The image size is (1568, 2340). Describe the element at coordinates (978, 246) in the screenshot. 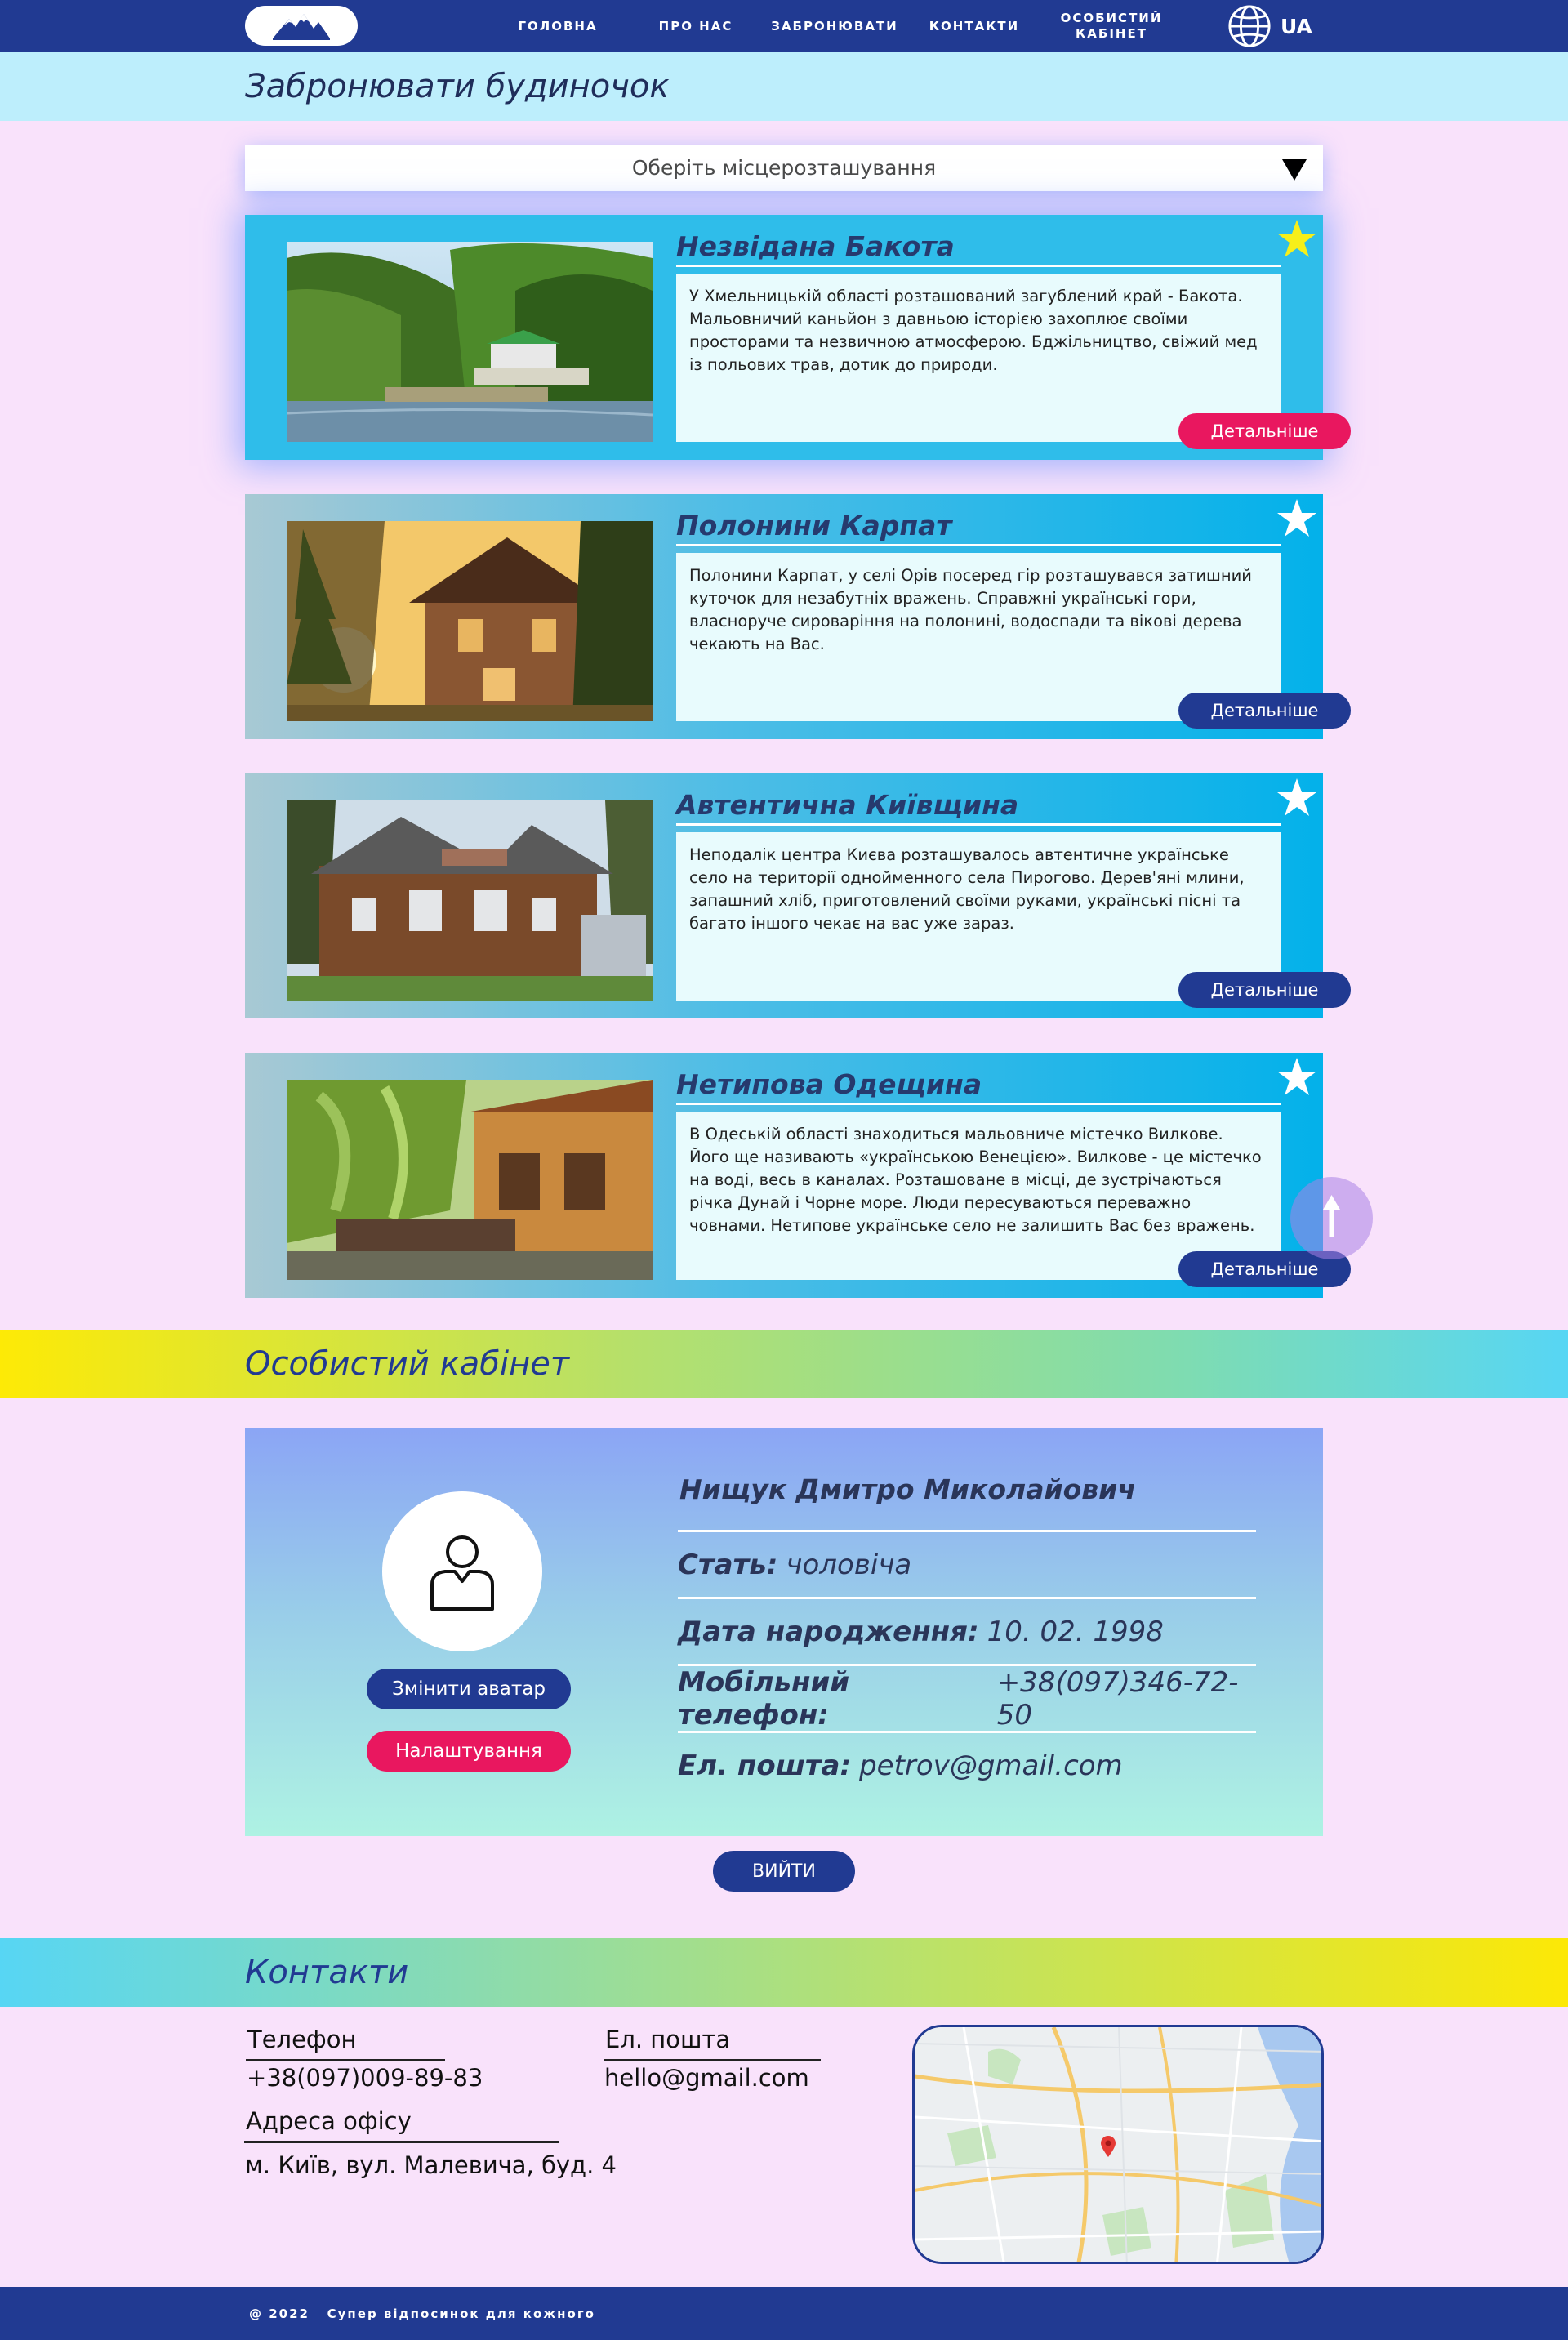

I see `house-title: Незвідана Бакота` at that location.